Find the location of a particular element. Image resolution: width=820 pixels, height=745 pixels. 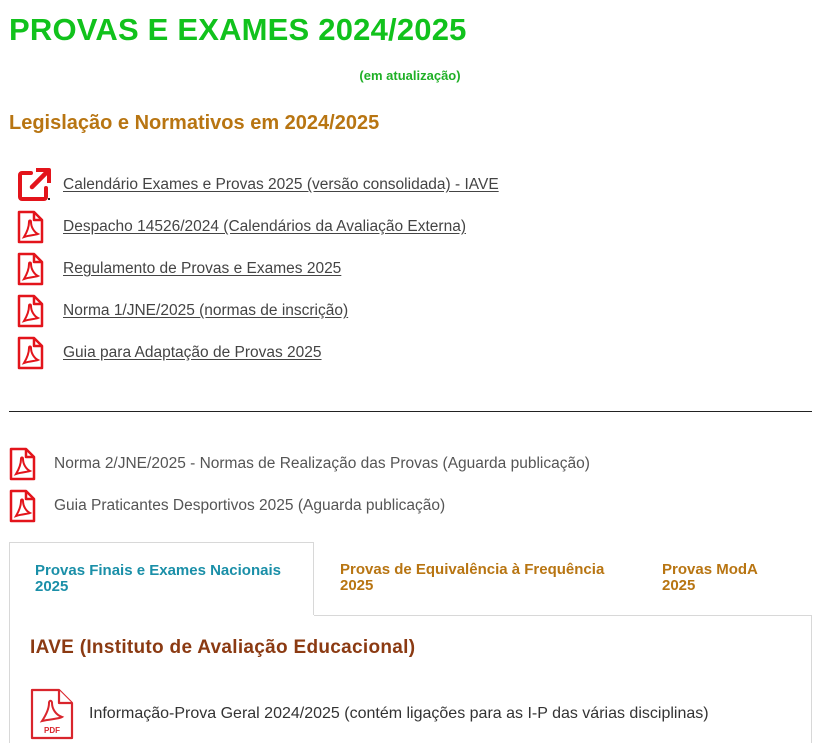

legislation-section-title: Legislação e Normativos em 2024/2025 is located at coordinates (194, 123).